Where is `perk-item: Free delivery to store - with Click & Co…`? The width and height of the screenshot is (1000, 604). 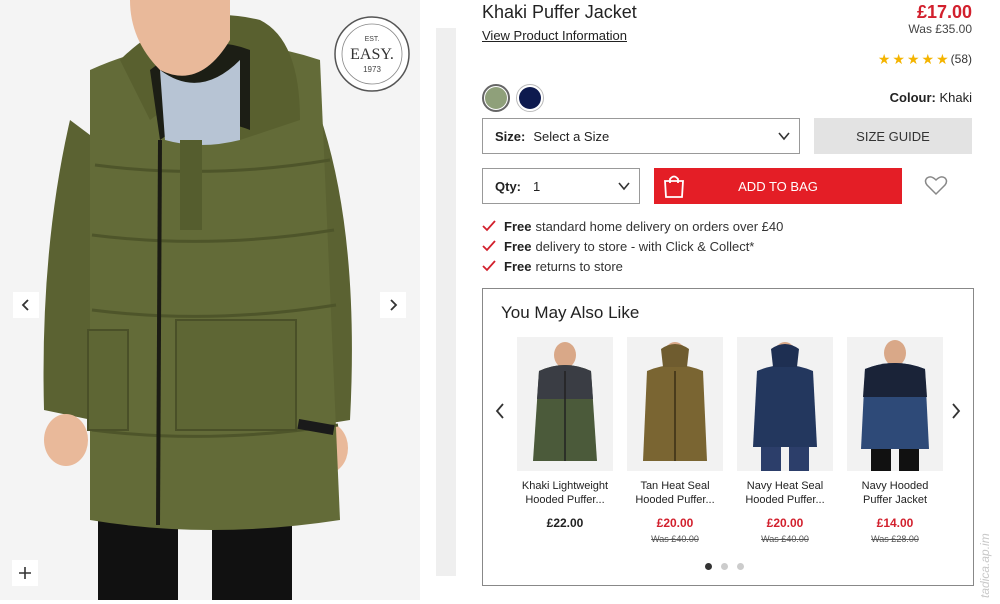 perk-item: Free delivery to store - with Click & Co… is located at coordinates (632, 246).